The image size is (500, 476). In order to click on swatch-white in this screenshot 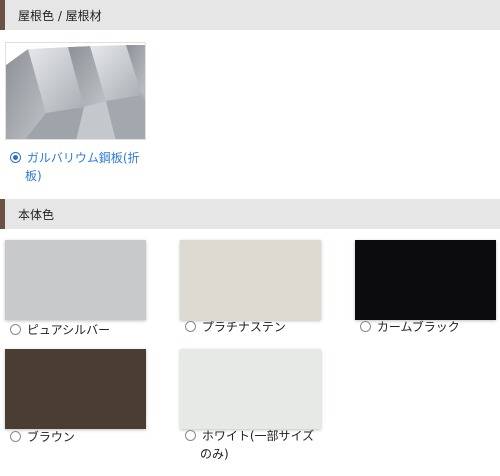, I will do `click(250, 389)`.